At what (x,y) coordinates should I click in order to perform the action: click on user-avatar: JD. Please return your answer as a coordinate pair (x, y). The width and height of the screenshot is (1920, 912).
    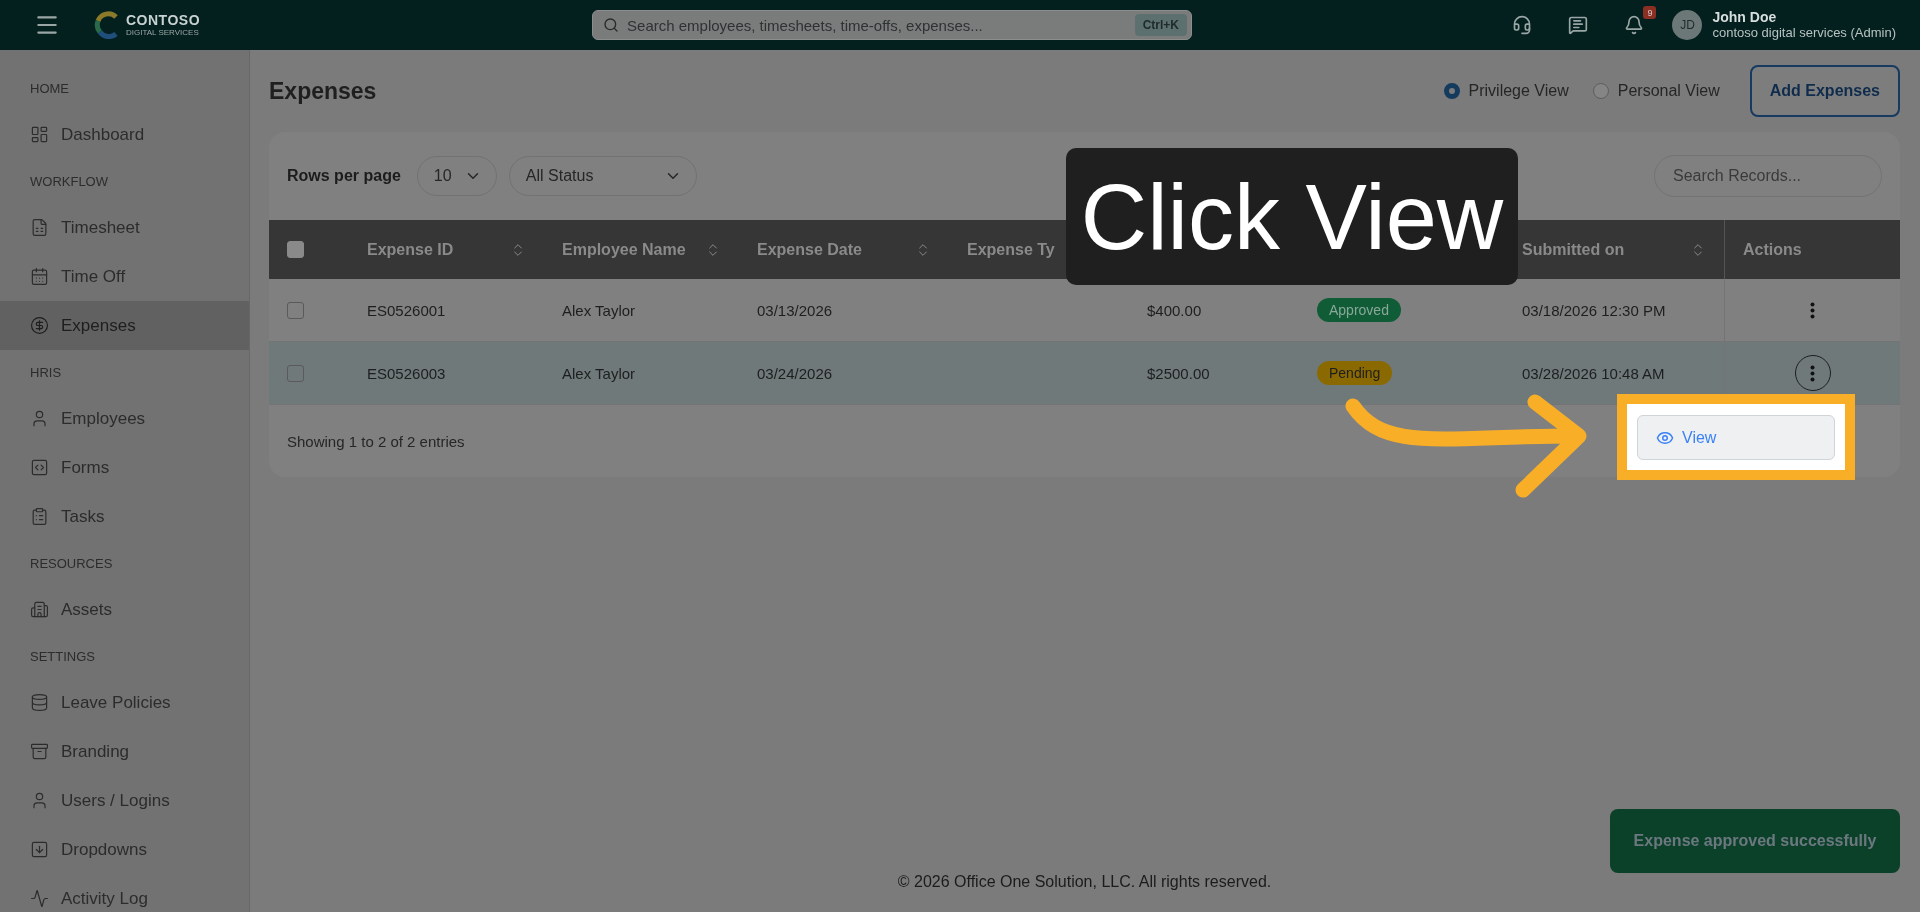
    Looking at the image, I should click on (1687, 25).